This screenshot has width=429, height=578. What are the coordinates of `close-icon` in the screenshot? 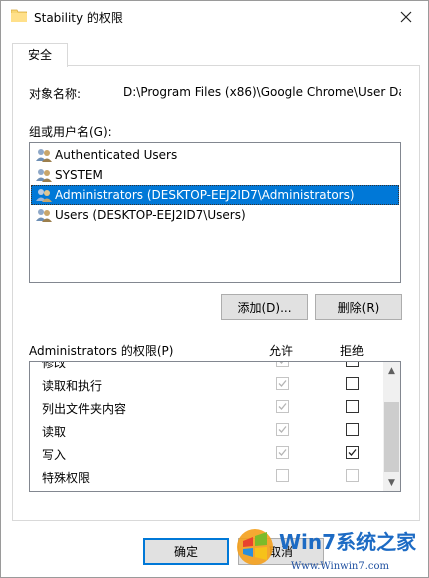 It's located at (405, 16).